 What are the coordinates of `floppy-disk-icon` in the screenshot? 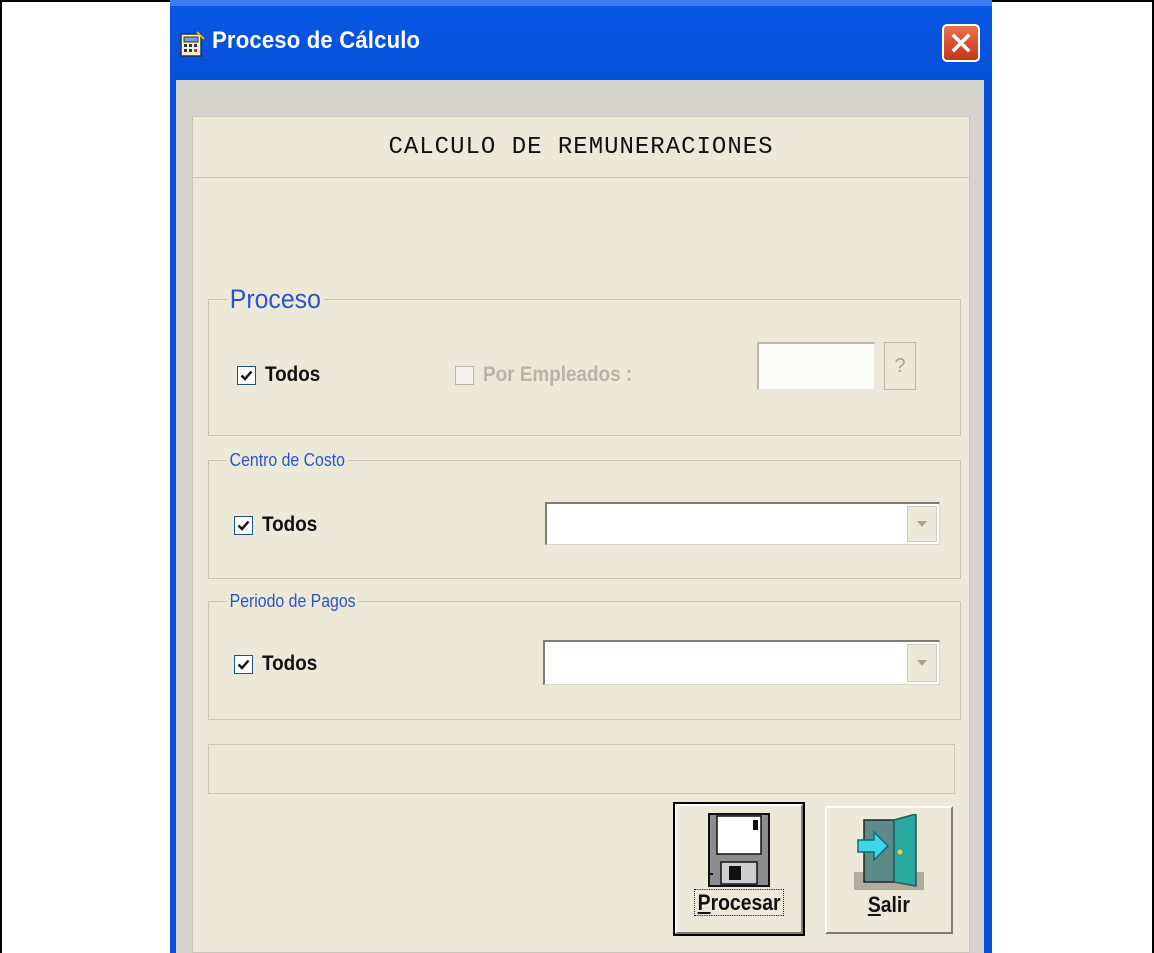 It's located at (739, 850).